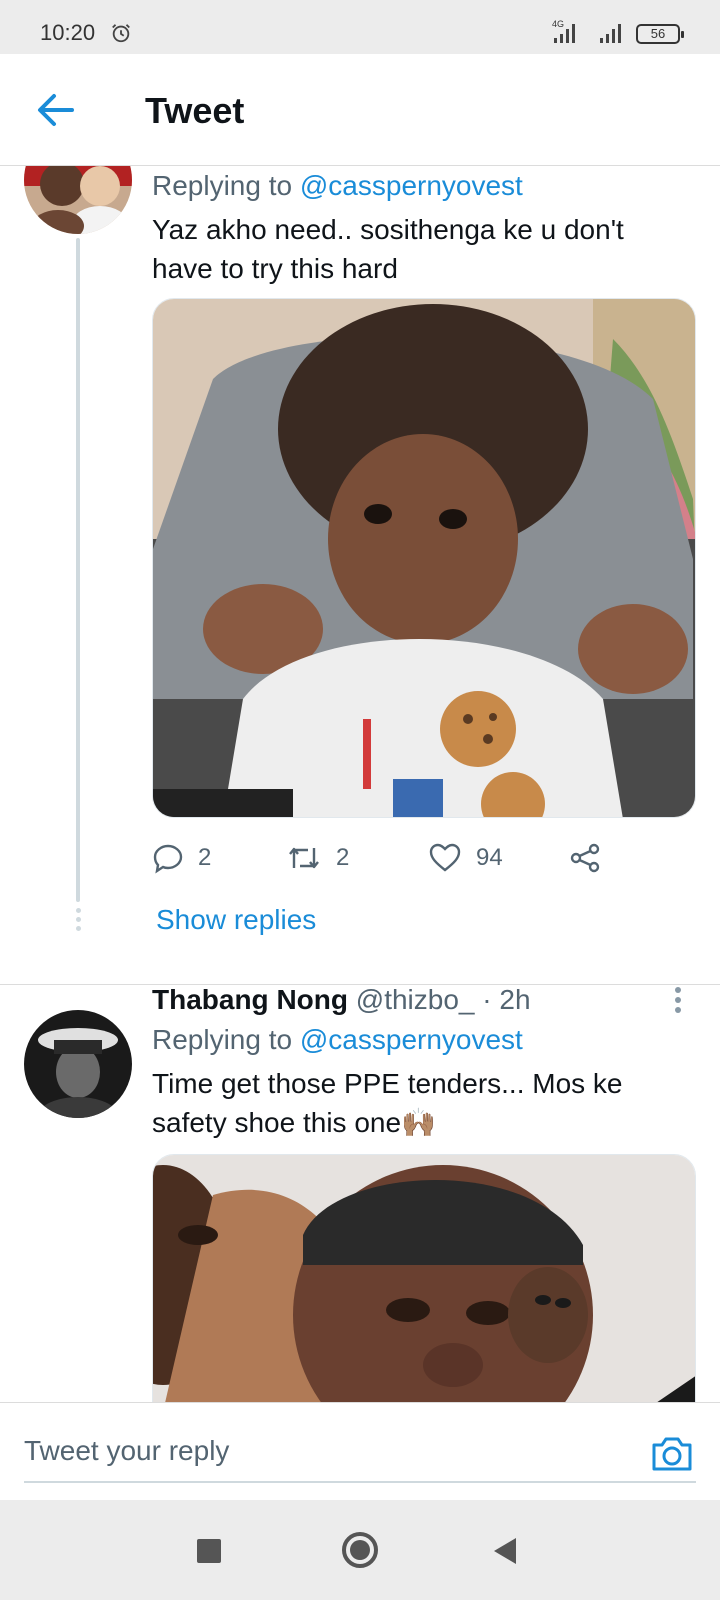 The image size is (720, 1600). I want to click on reply-composer, so click(360, 1451).